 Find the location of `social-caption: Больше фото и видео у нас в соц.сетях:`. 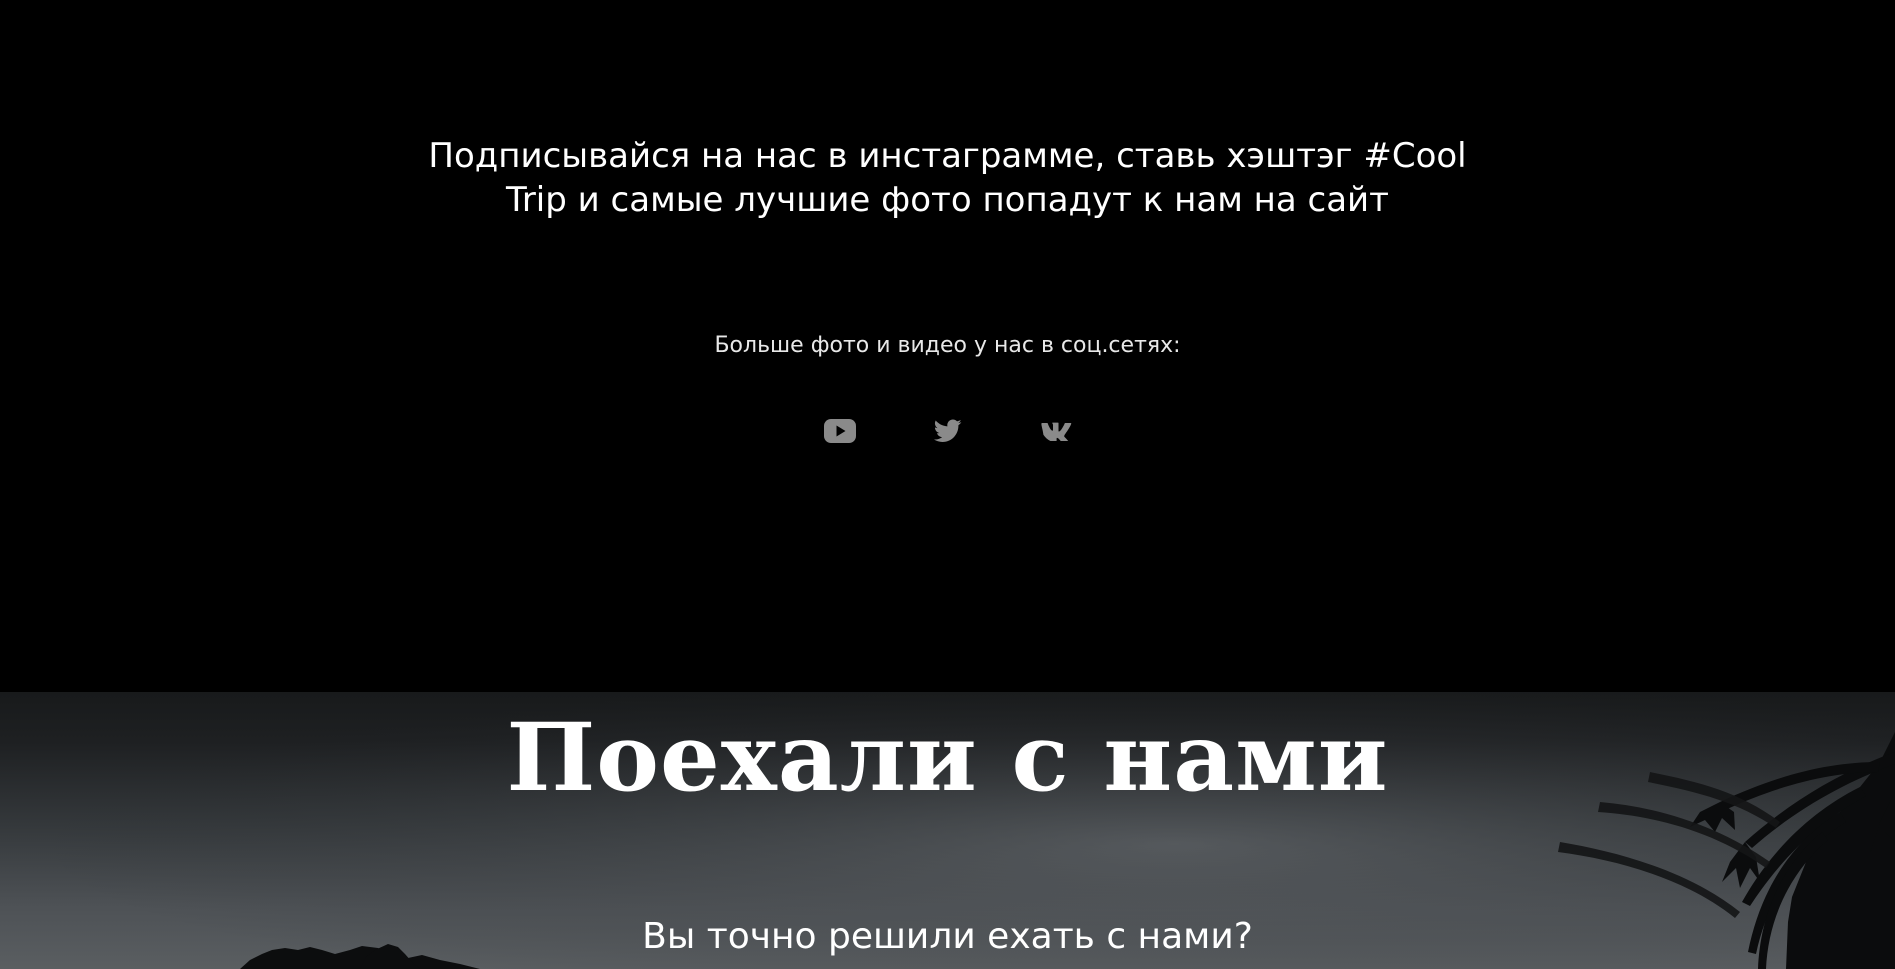

social-caption: Больше фото и видео у нас в соц.сетях: is located at coordinates (947, 345).